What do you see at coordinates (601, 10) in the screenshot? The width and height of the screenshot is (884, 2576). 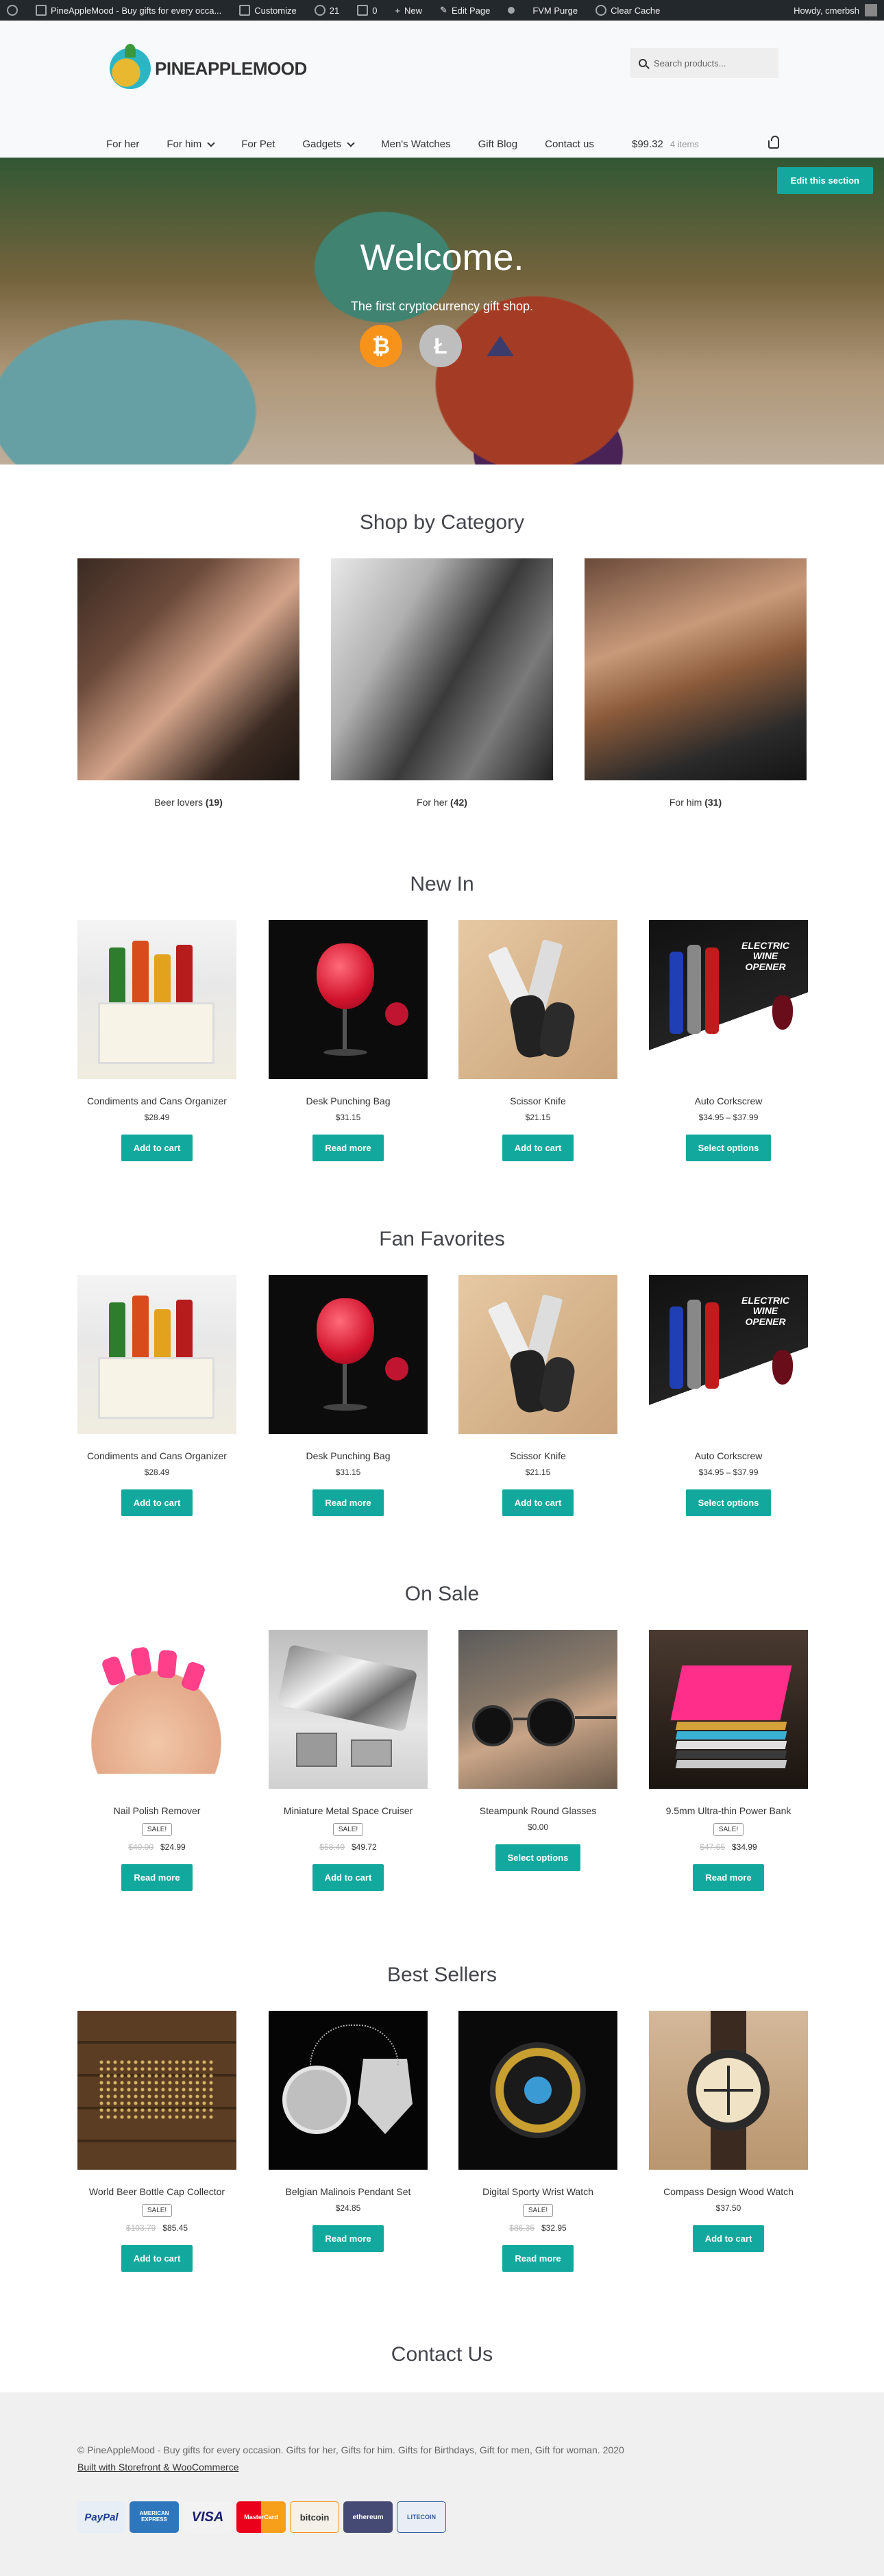 I see `cache-icon` at bounding box center [601, 10].